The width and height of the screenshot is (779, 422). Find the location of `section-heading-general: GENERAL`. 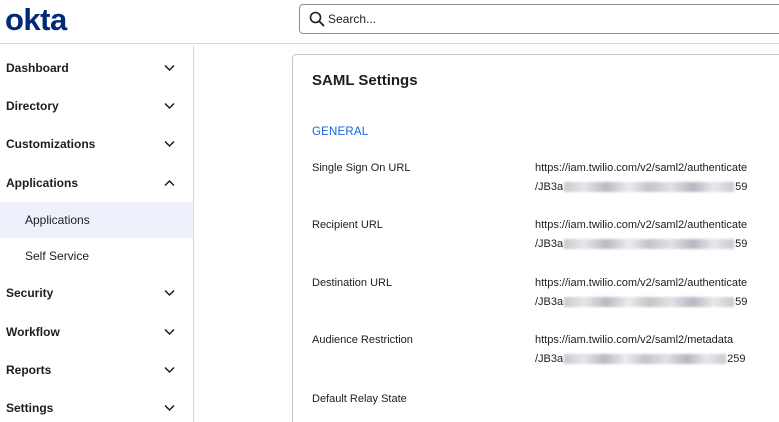

section-heading-general: GENERAL is located at coordinates (340, 132).